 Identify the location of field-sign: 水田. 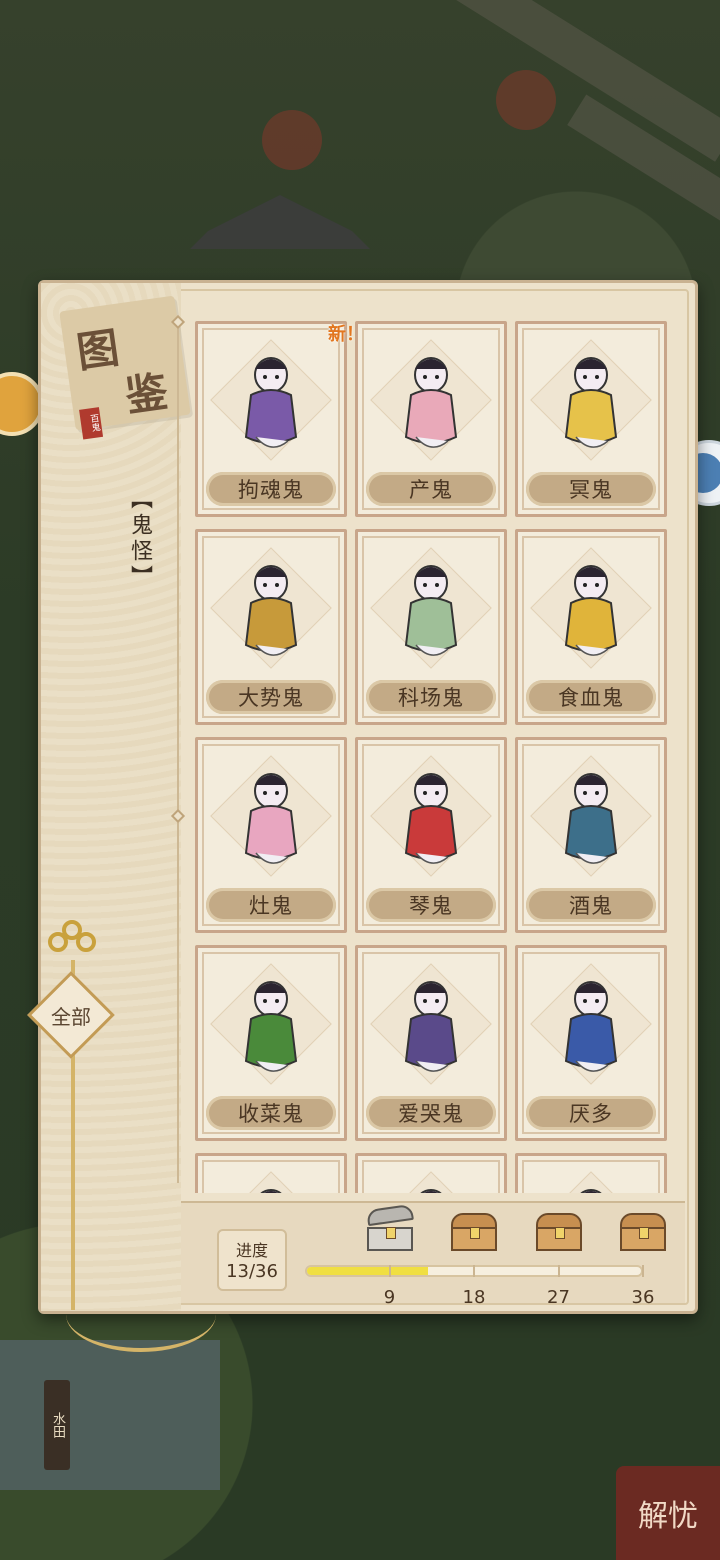
(57, 1425).